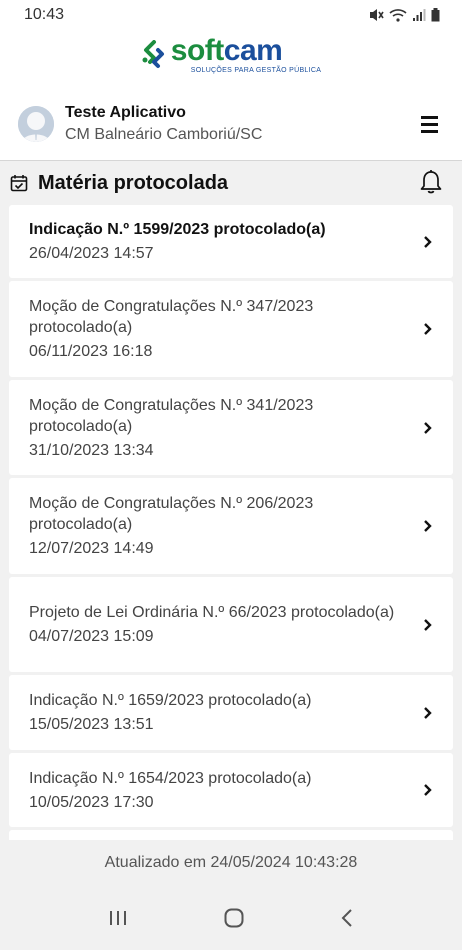  I want to click on user-avatar-icon, so click(36, 124).